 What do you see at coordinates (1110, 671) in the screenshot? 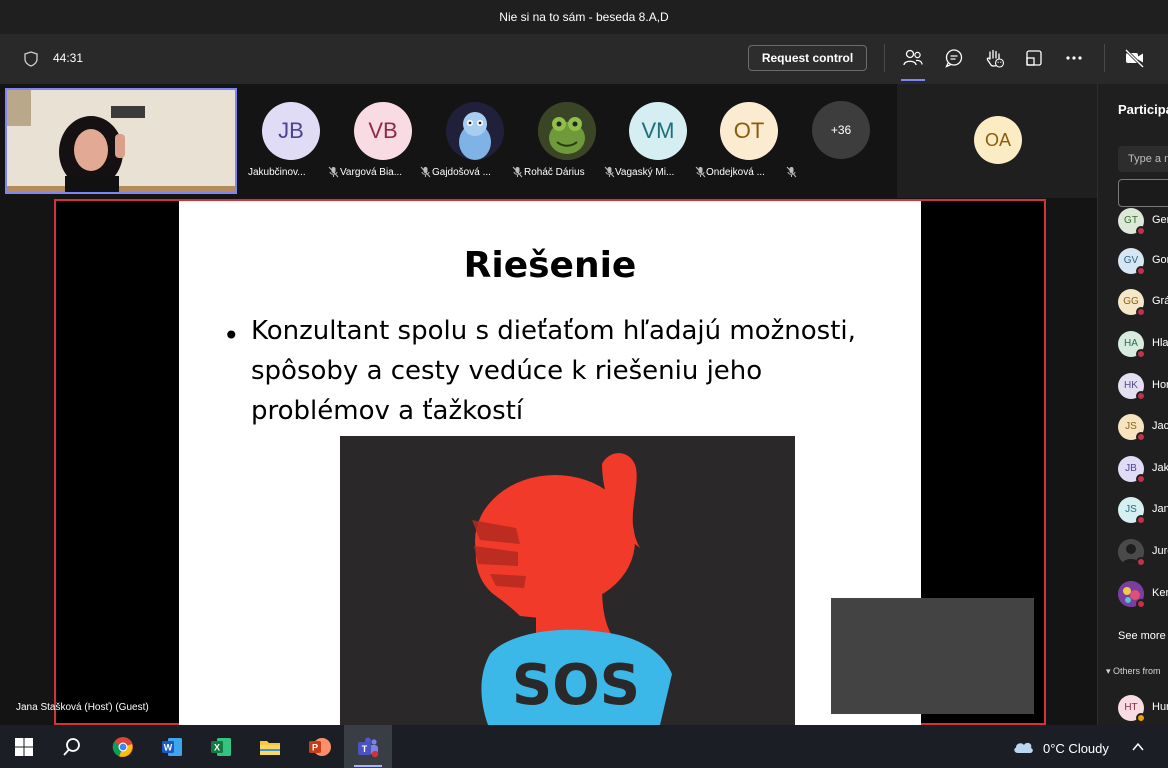
I see `chevron-down-icon: ▾` at bounding box center [1110, 671].